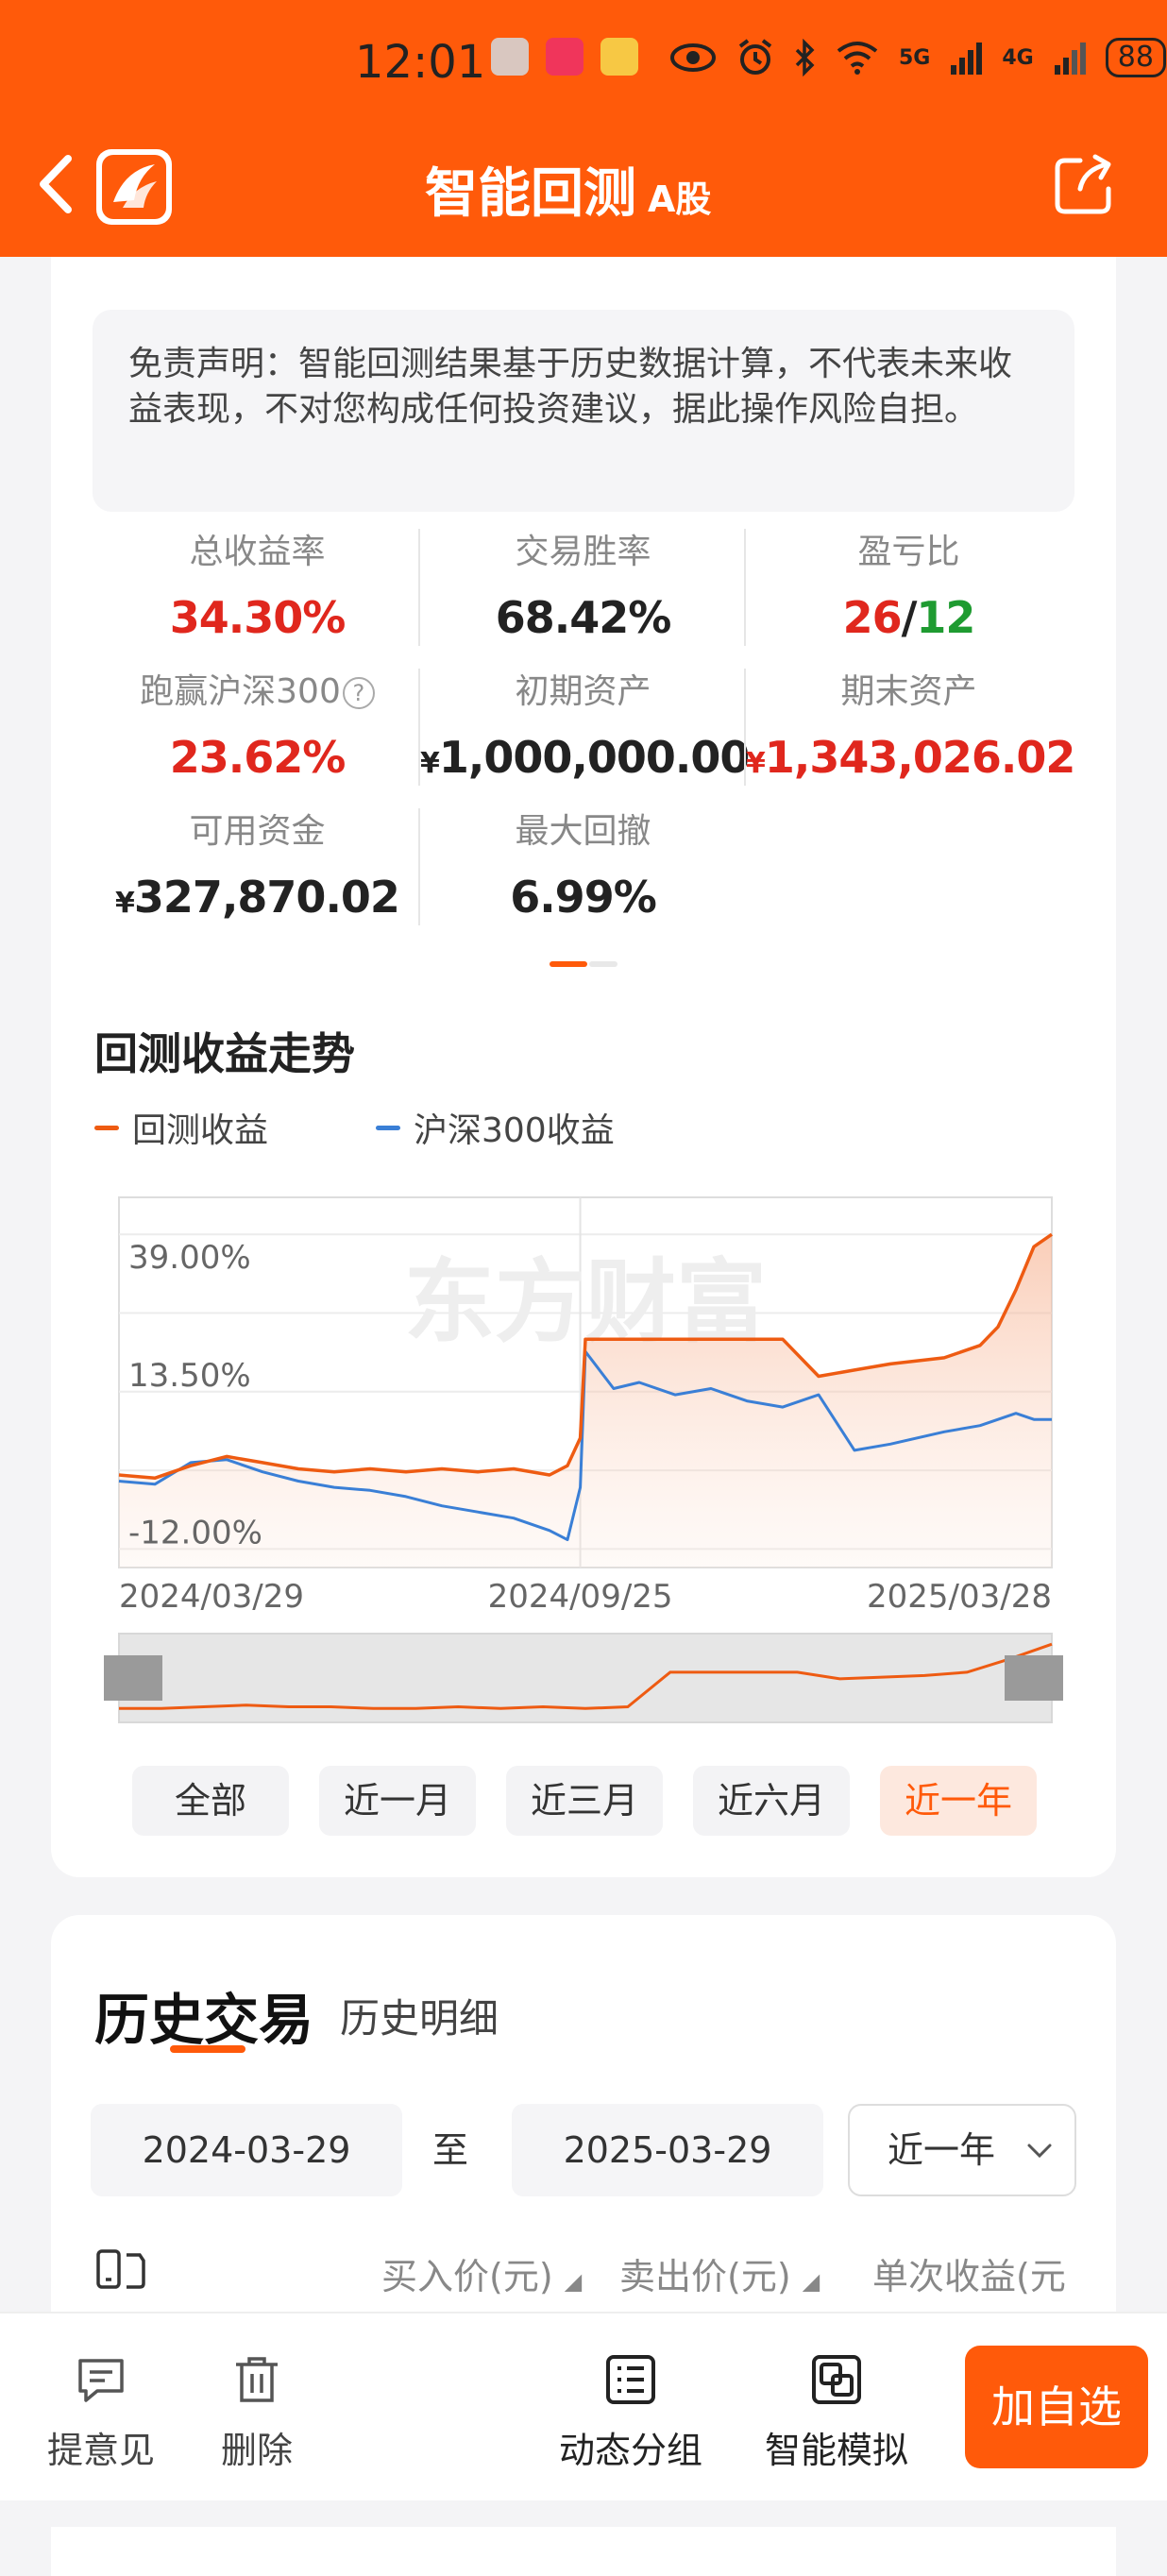 The width and height of the screenshot is (1167, 2576). What do you see at coordinates (420, 2015) in the screenshot?
I see `tab-history-detail: 历史明细` at bounding box center [420, 2015].